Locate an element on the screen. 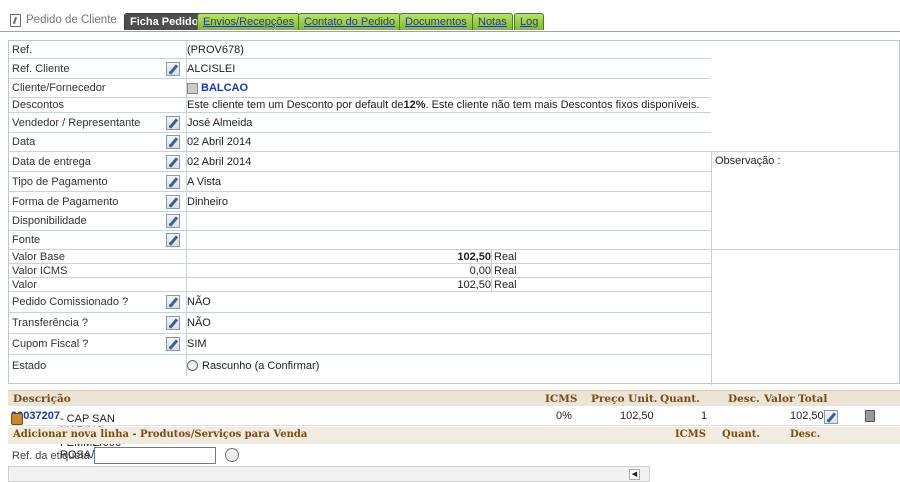 The width and height of the screenshot is (900, 482). ref-etiqueta-row: Ref. da etiqueta : is located at coordinates (454, 456).